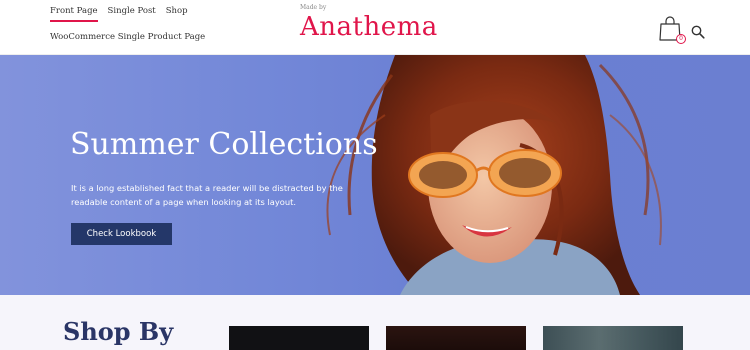  I want to click on nav-item-single-post: Single Post, so click(132, 11).